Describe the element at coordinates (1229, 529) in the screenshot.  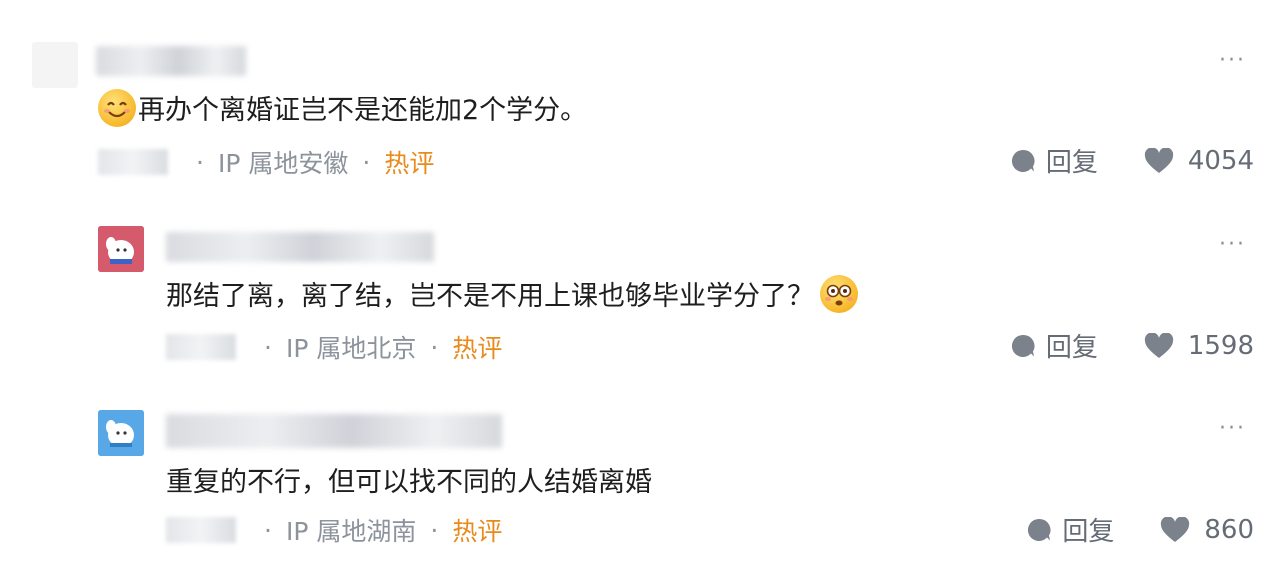
I see `like-count: 860` at that location.